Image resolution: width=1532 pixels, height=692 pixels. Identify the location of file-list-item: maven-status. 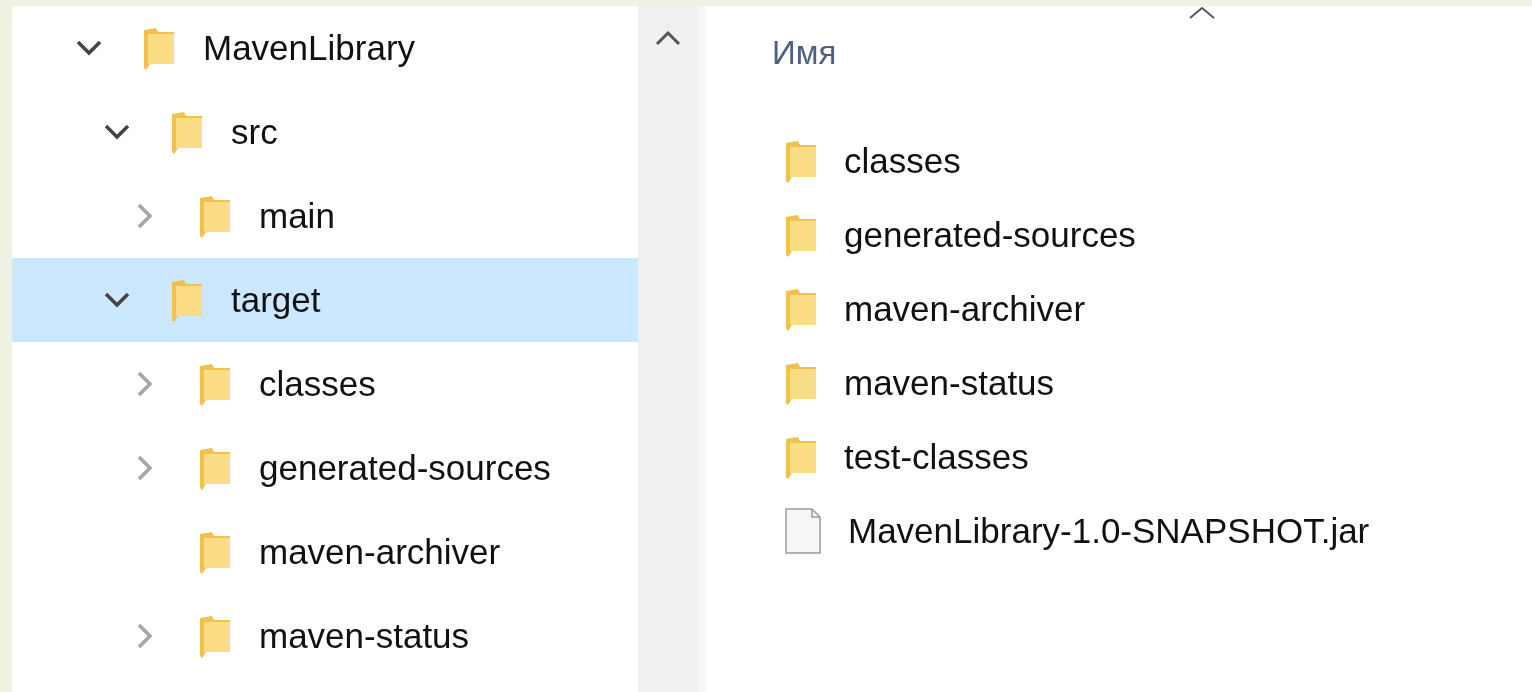
(1152, 383).